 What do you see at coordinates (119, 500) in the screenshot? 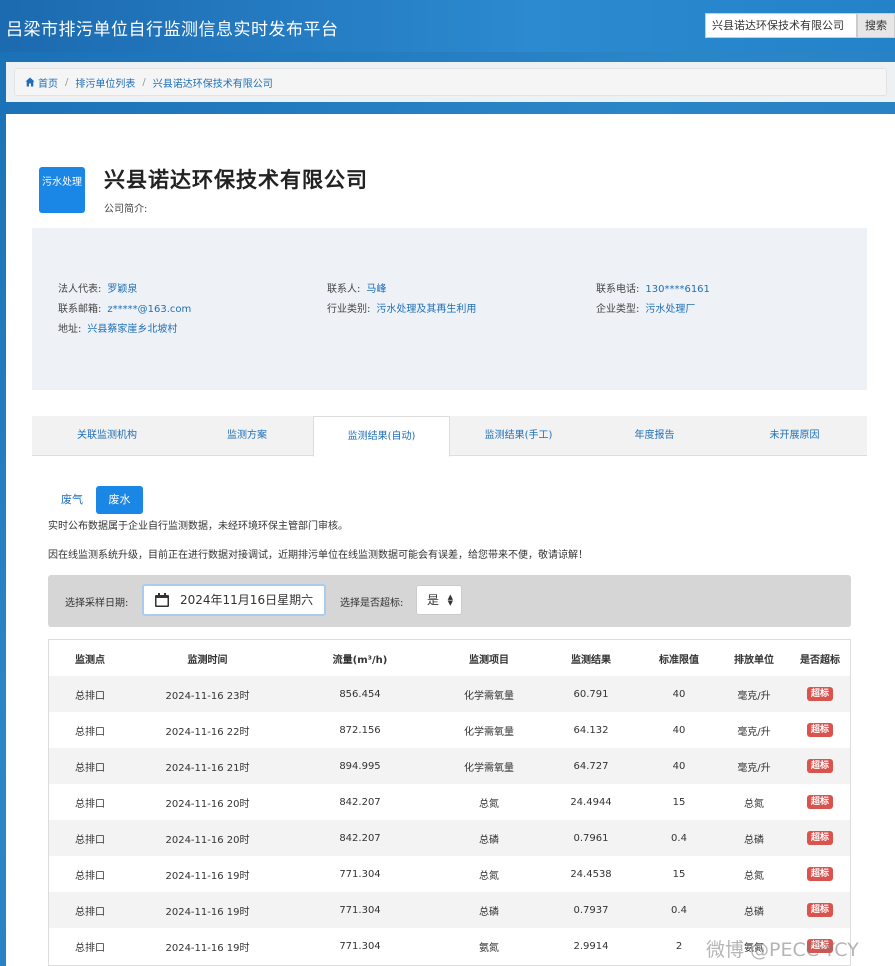
I see `sub-tab-water: 废水` at bounding box center [119, 500].